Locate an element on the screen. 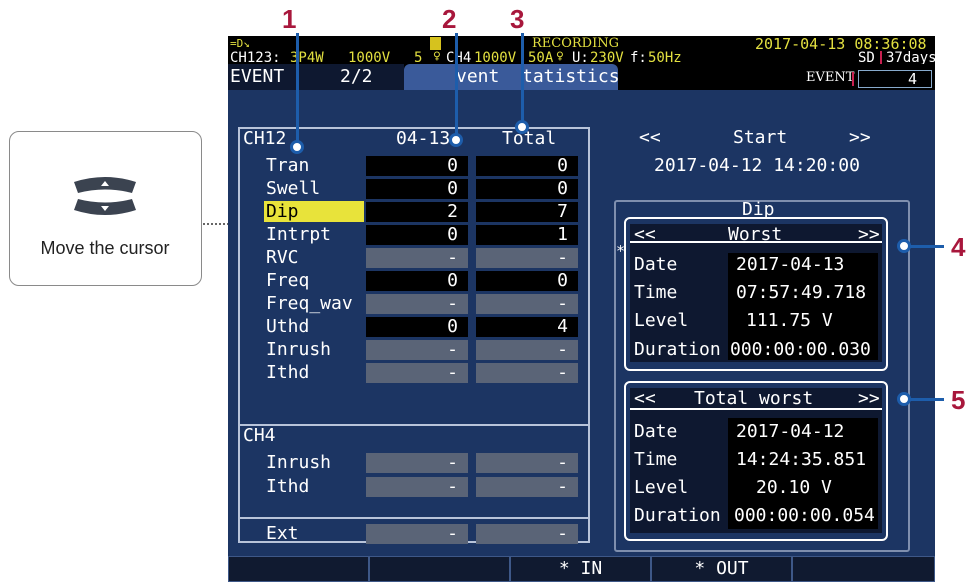 The image size is (974, 582). worst-date-label: Date is located at coordinates (656, 264).